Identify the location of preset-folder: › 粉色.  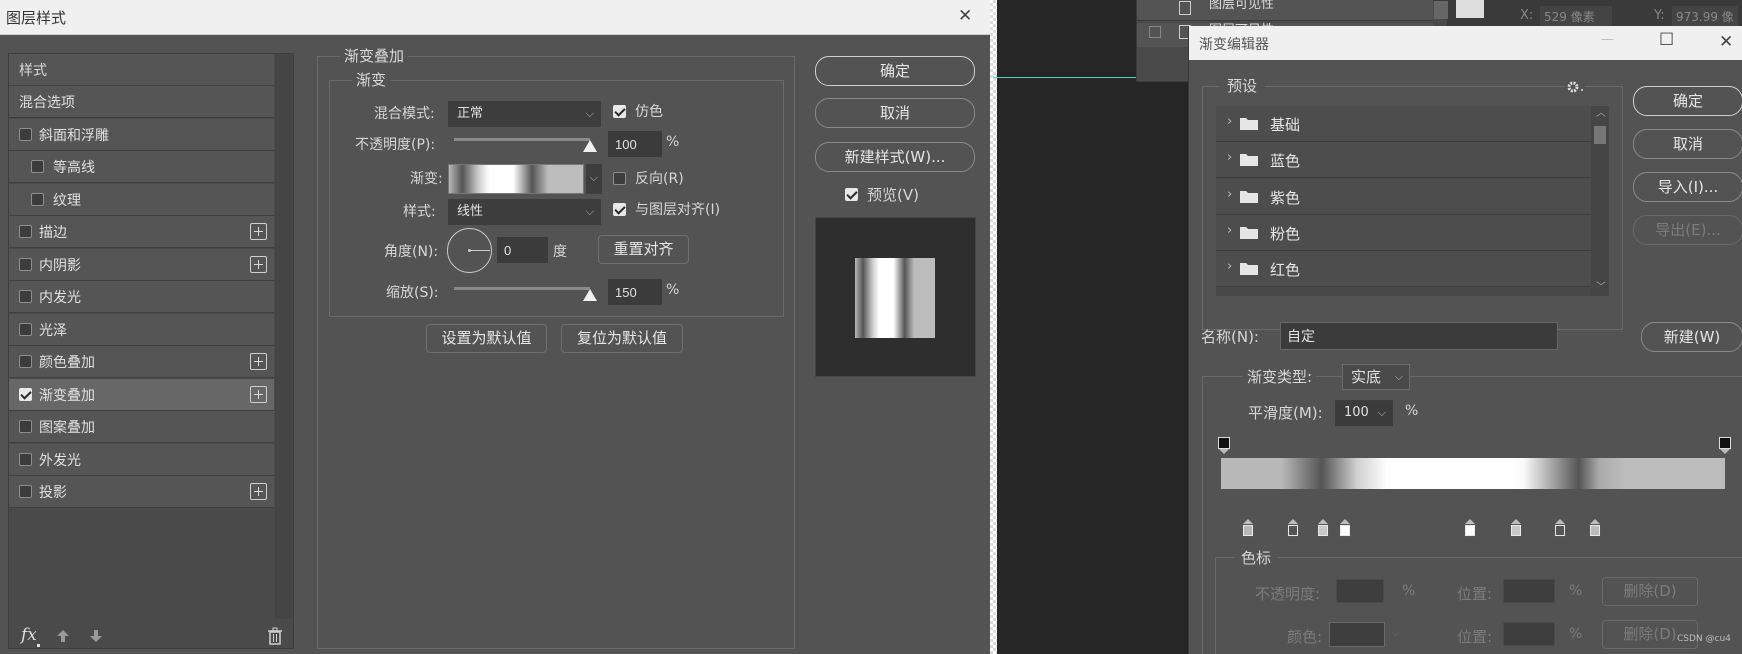
(1403, 232).